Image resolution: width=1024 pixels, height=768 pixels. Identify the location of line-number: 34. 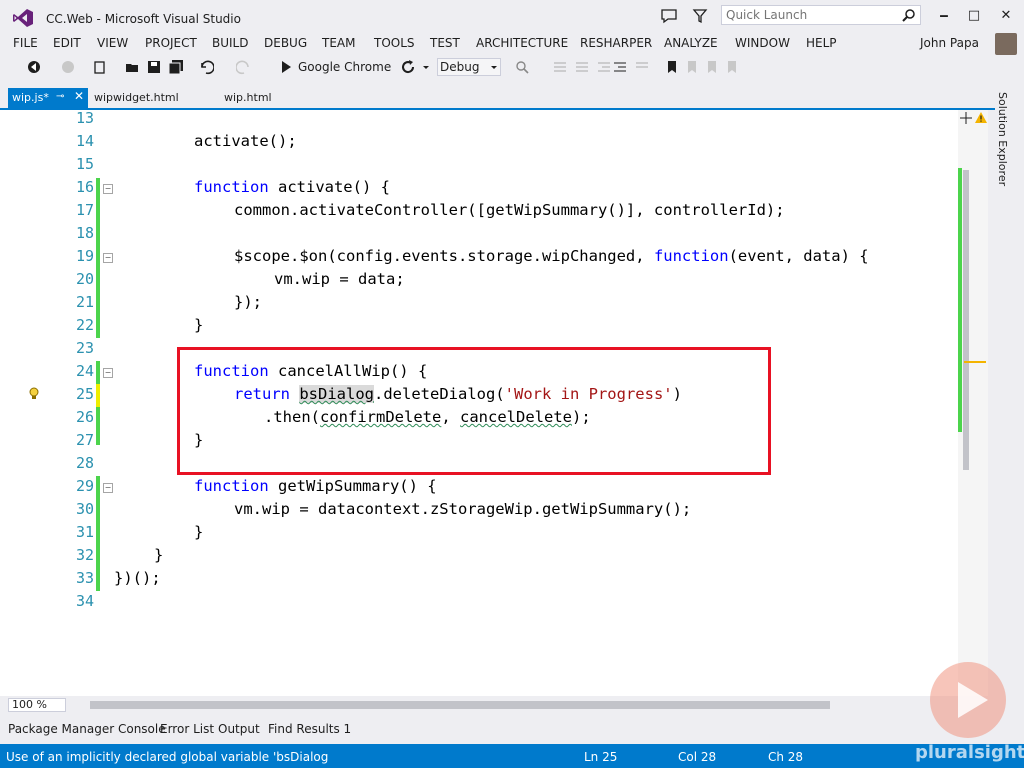
(84, 601).